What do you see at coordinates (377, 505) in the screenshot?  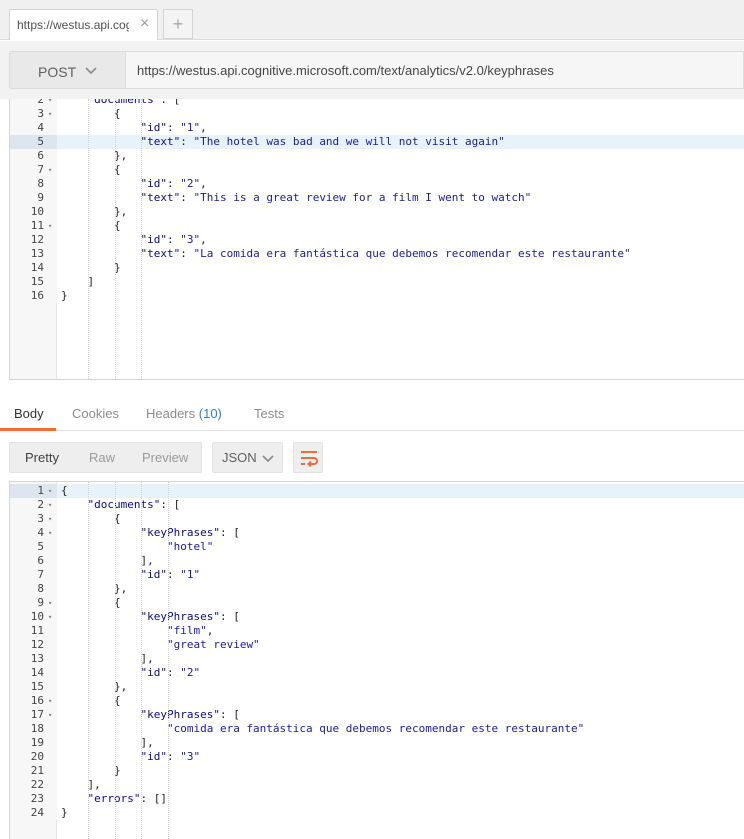 I see `code-line: 2 ▾ "documents": [` at bounding box center [377, 505].